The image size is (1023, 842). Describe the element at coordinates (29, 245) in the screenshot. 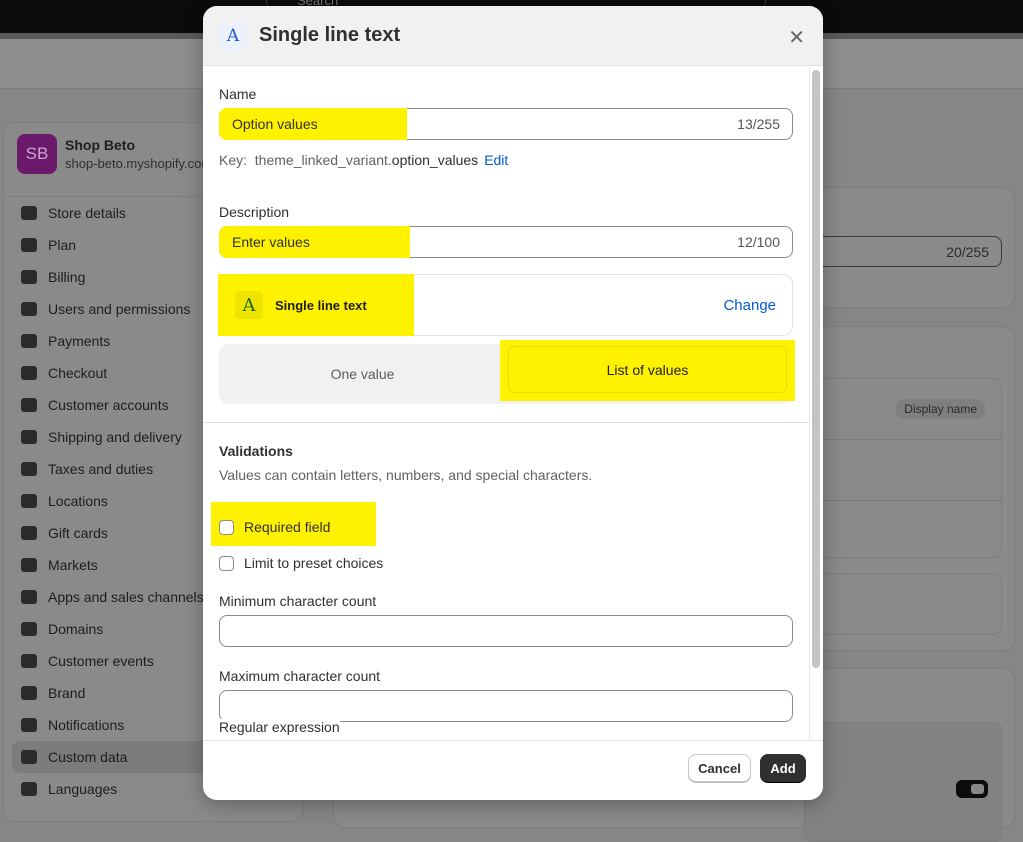

I see `plan-icon` at that location.